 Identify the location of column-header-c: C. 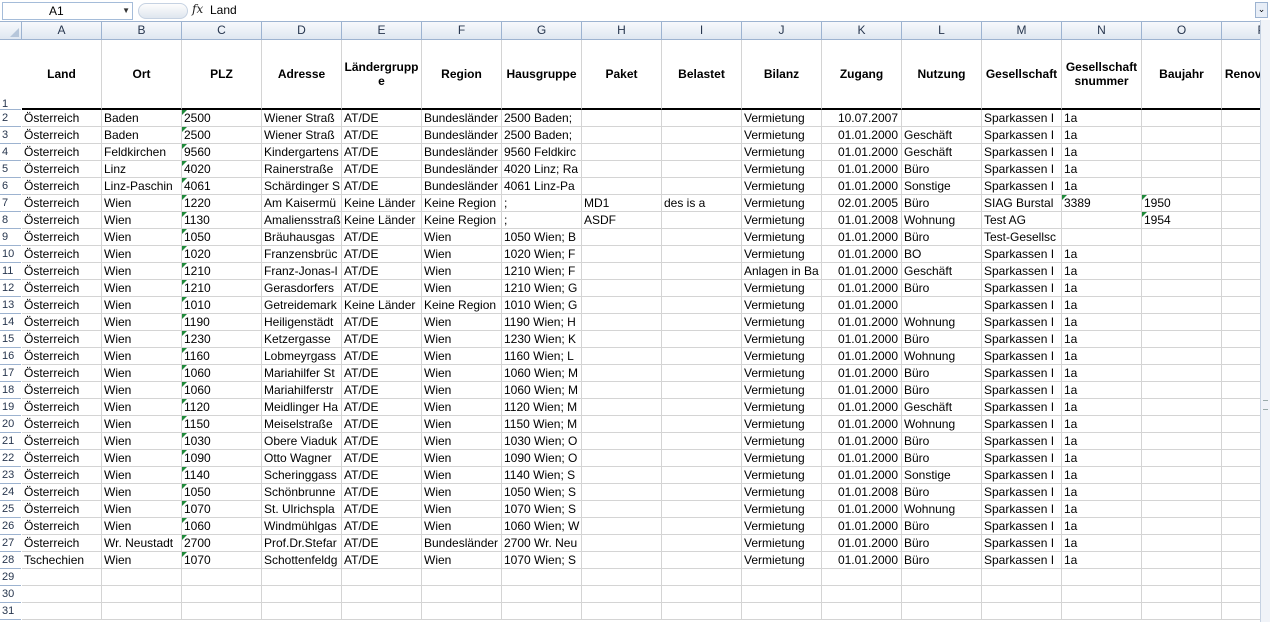
(222, 30).